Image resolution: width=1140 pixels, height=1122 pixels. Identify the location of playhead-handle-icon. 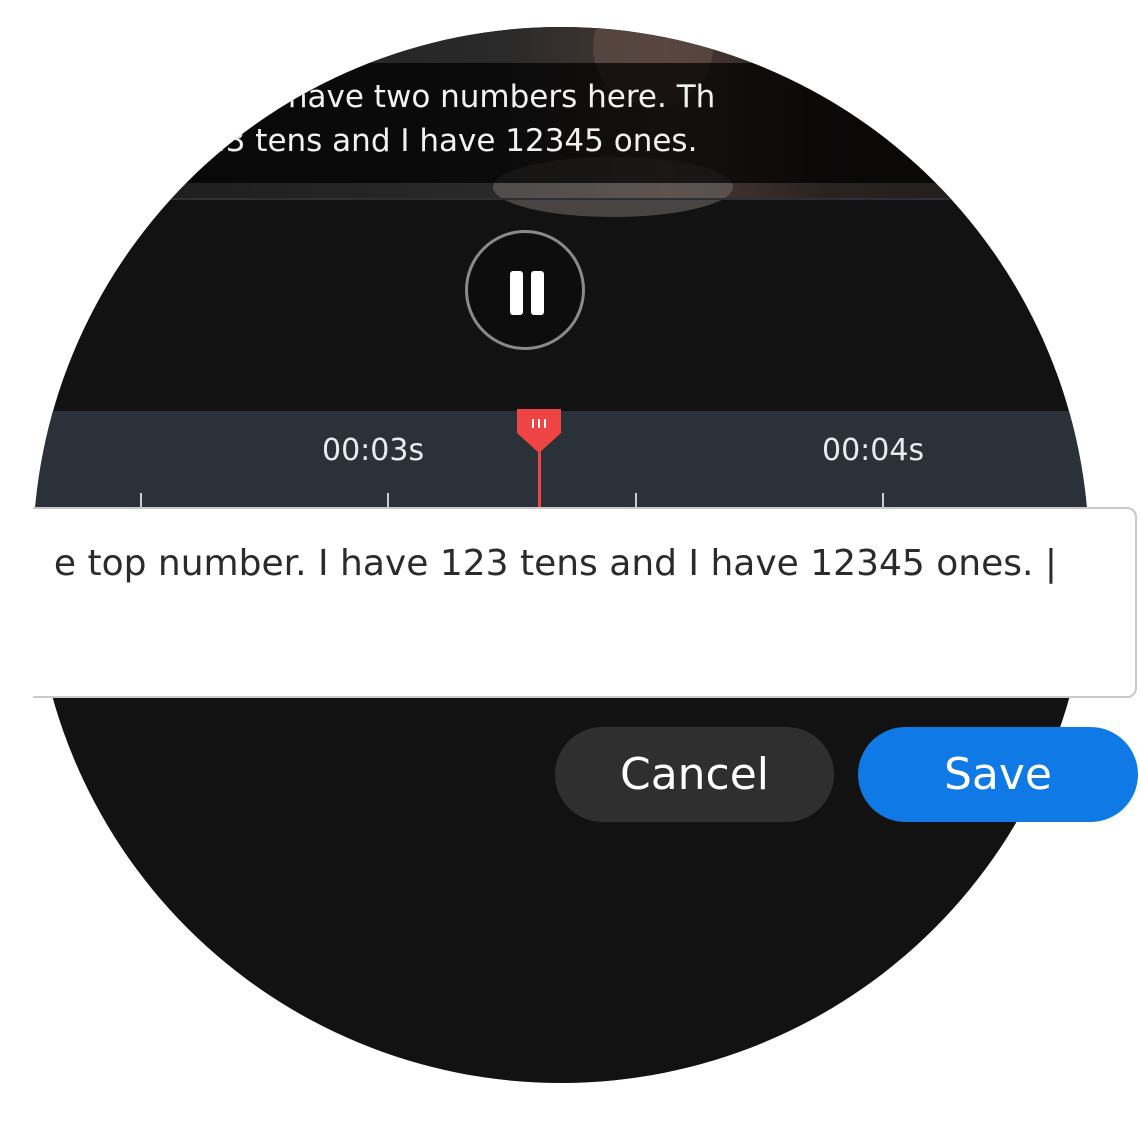
(539, 431).